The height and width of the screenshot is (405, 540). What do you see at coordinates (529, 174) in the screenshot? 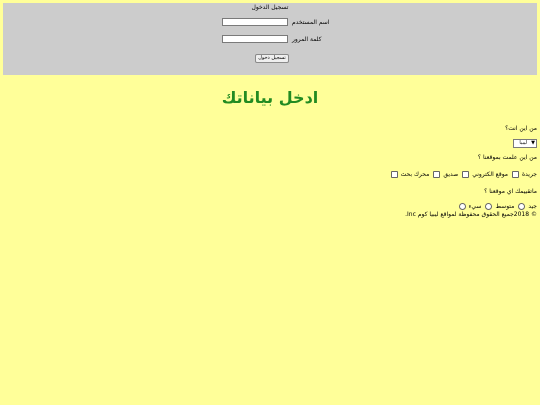
I see `source-option-label: جريدة` at bounding box center [529, 174].